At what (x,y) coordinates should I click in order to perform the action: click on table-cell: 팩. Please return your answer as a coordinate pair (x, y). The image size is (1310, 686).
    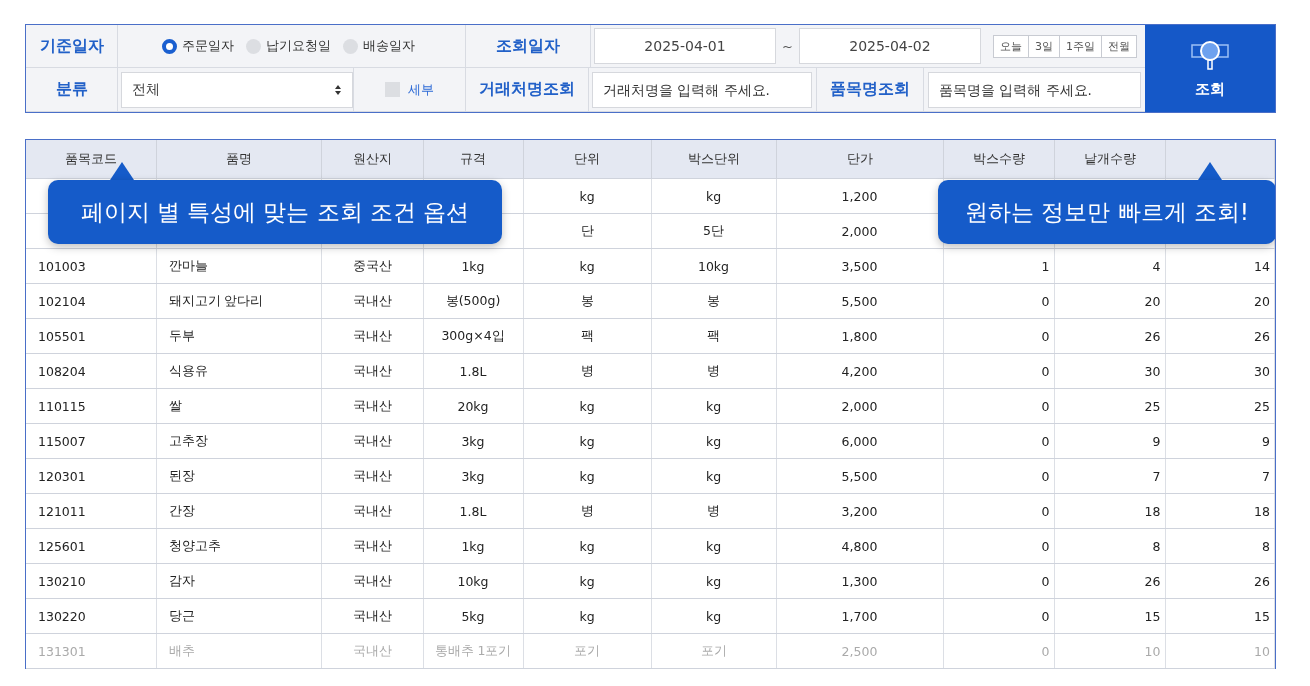
    Looking at the image, I should click on (713, 336).